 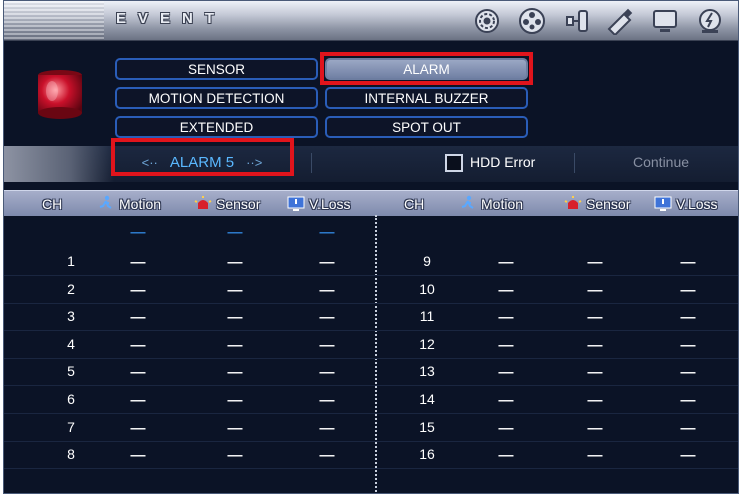 What do you see at coordinates (491, 203) in the screenshot?
I see `header-motion-right: Motion` at bounding box center [491, 203].